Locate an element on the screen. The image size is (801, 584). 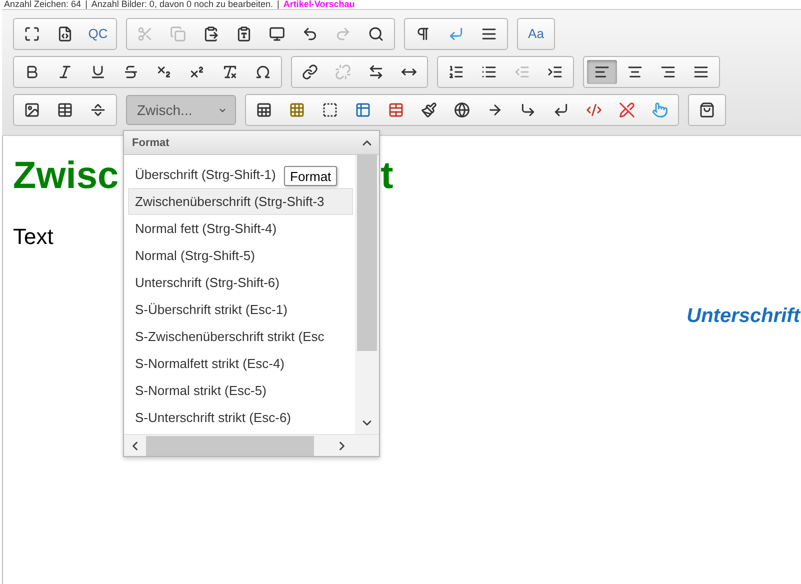
pen-off-icon is located at coordinates (627, 110).